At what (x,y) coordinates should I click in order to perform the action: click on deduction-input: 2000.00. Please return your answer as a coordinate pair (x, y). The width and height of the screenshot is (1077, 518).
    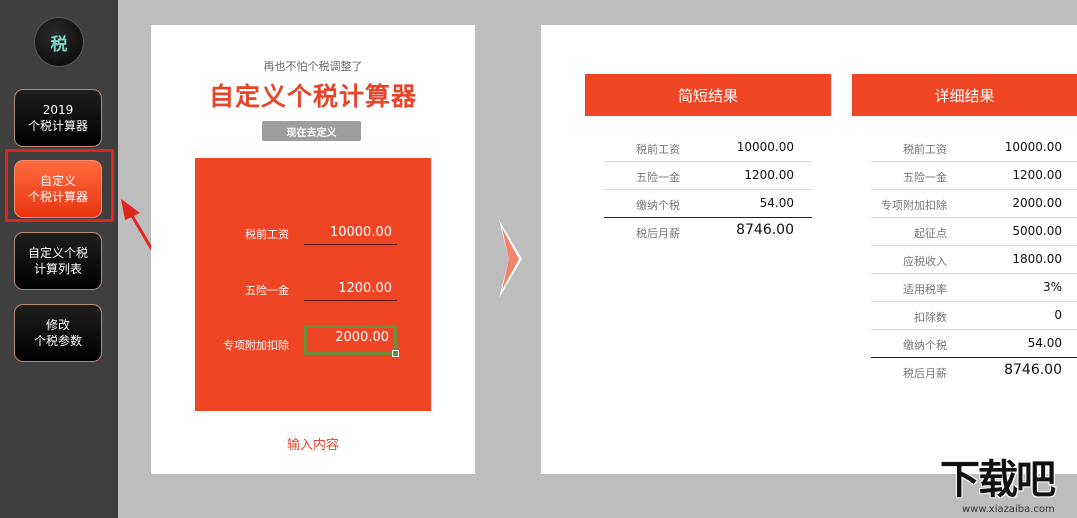
    Looking at the image, I should click on (351, 341).